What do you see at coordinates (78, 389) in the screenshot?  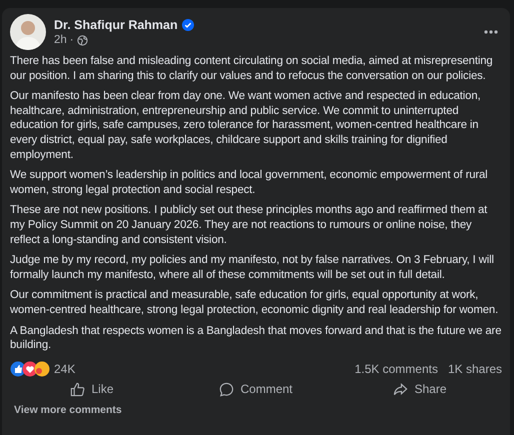 I see `thumbs-up-icon` at bounding box center [78, 389].